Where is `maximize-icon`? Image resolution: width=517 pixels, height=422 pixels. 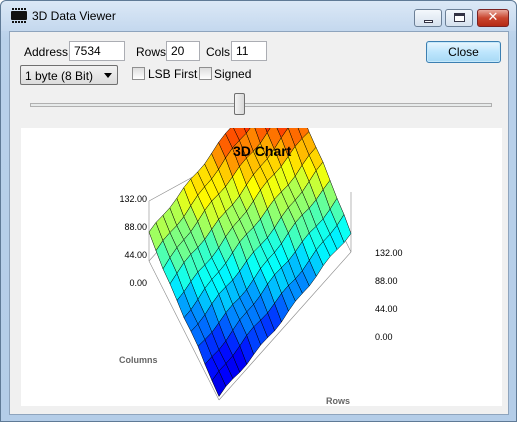 maximize-icon is located at coordinates (459, 17).